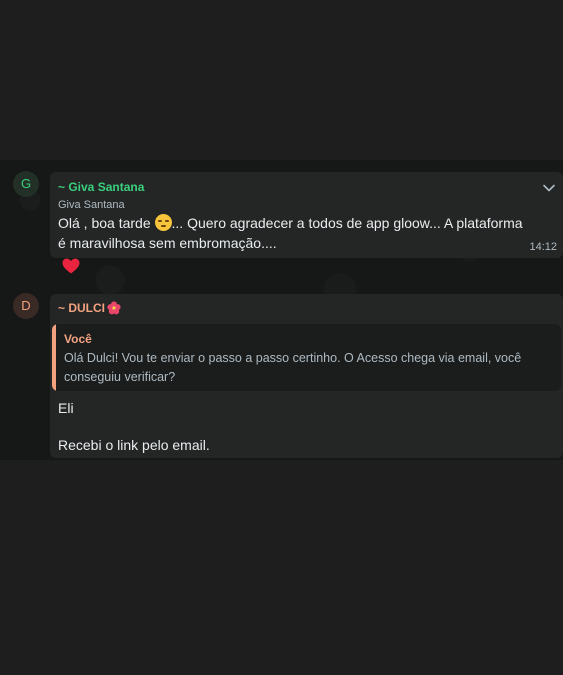 The height and width of the screenshot is (675, 563). Describe the element at coordinates (66, 408) in the screenshot. I see `message-text-line: Eli` at that location.